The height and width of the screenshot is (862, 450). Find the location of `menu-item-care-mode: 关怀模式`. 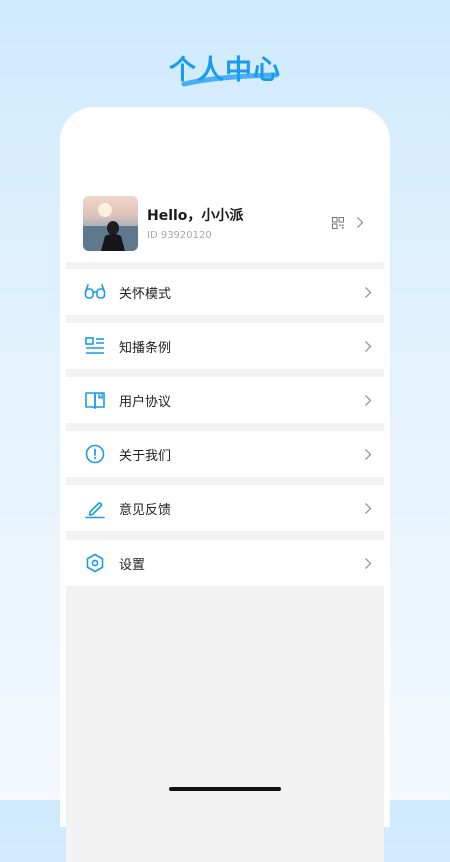

menu-item-care-mode: 关怀模式 is located at coordinates (225, 292).